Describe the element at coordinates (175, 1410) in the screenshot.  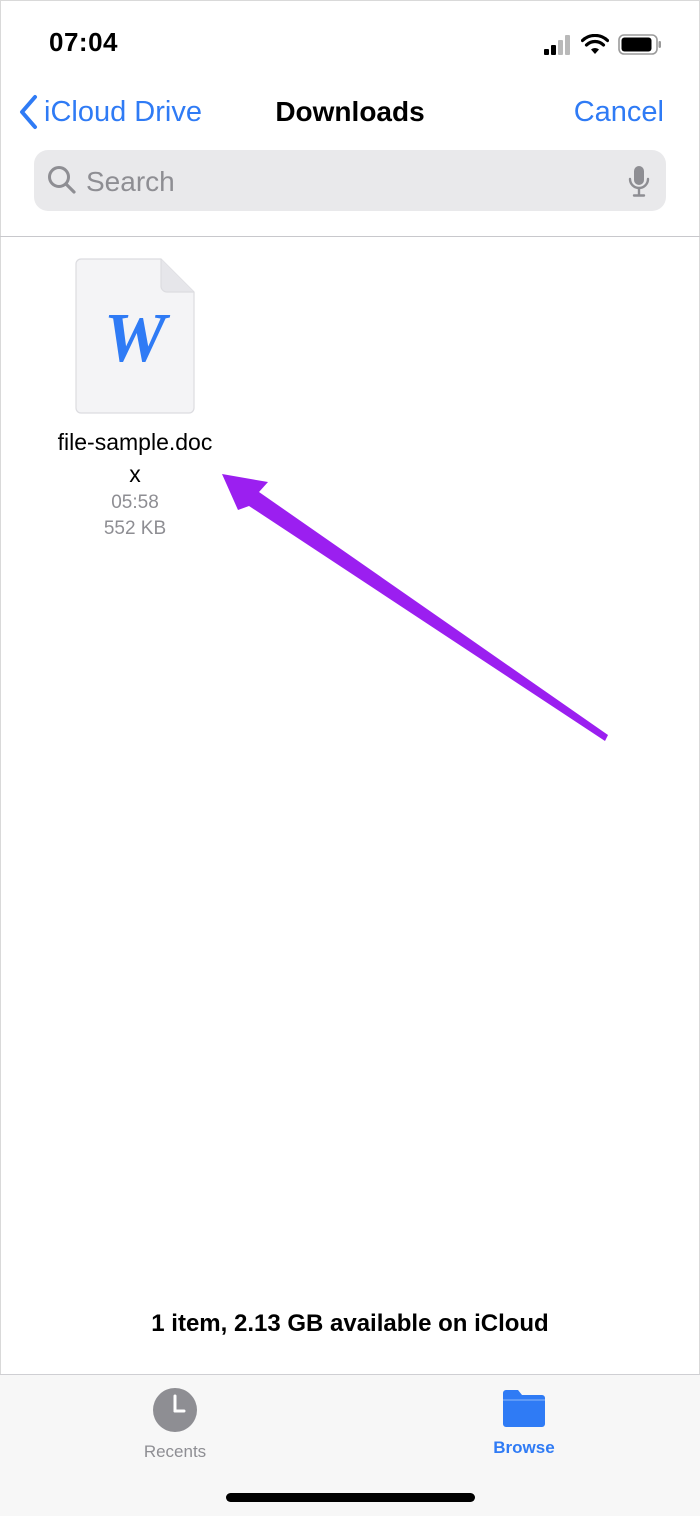
I see `clock-icon` at that location.